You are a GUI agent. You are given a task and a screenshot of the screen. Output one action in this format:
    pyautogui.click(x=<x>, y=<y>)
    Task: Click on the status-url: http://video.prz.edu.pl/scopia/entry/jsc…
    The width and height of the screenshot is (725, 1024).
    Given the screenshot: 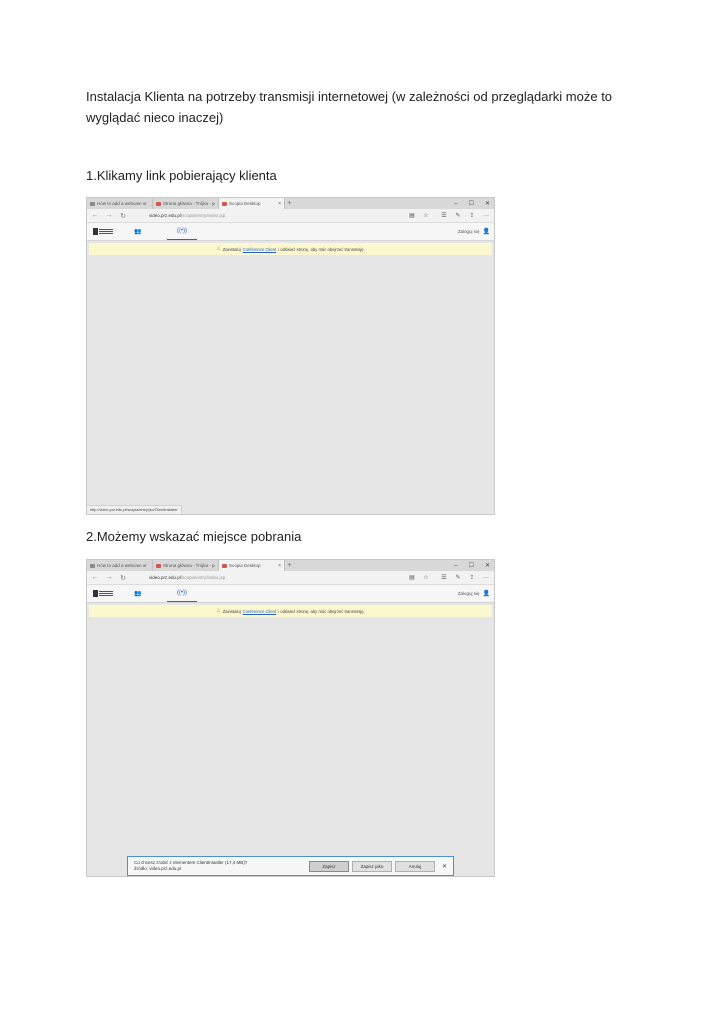 What is the action you would take?
    pyautogui.click(x=134, y=509)
    